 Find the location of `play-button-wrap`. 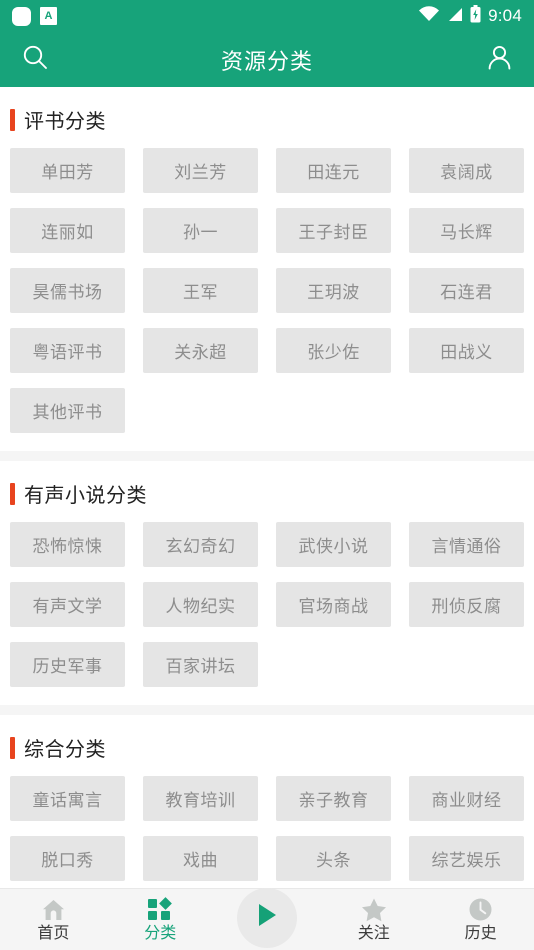

play-button-wrap is located at coordinates (267, 918).